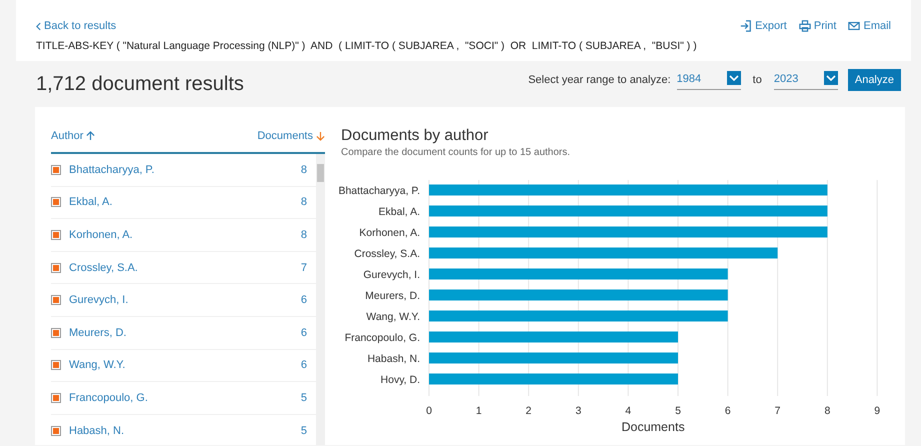  What do you see at coordinates (763, 26) in the screenshot?
I see `export-link: Export` at bounding box center [763, 26].